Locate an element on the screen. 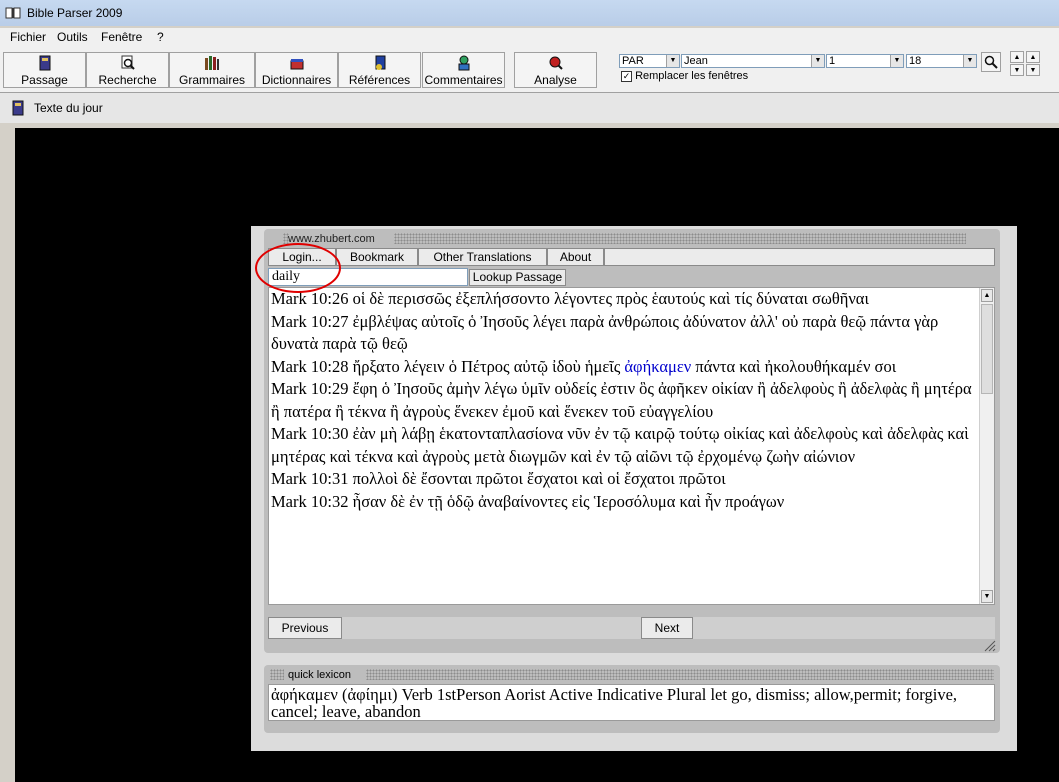 This screenshot has height=782, width=1059. annotation-circle is located at coordinates (298, 268).